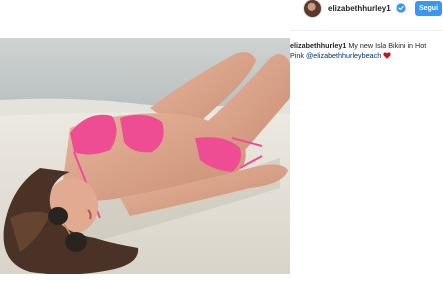  I want to click on post-header: elizabethhurley1 Segui, so click(366, 10).